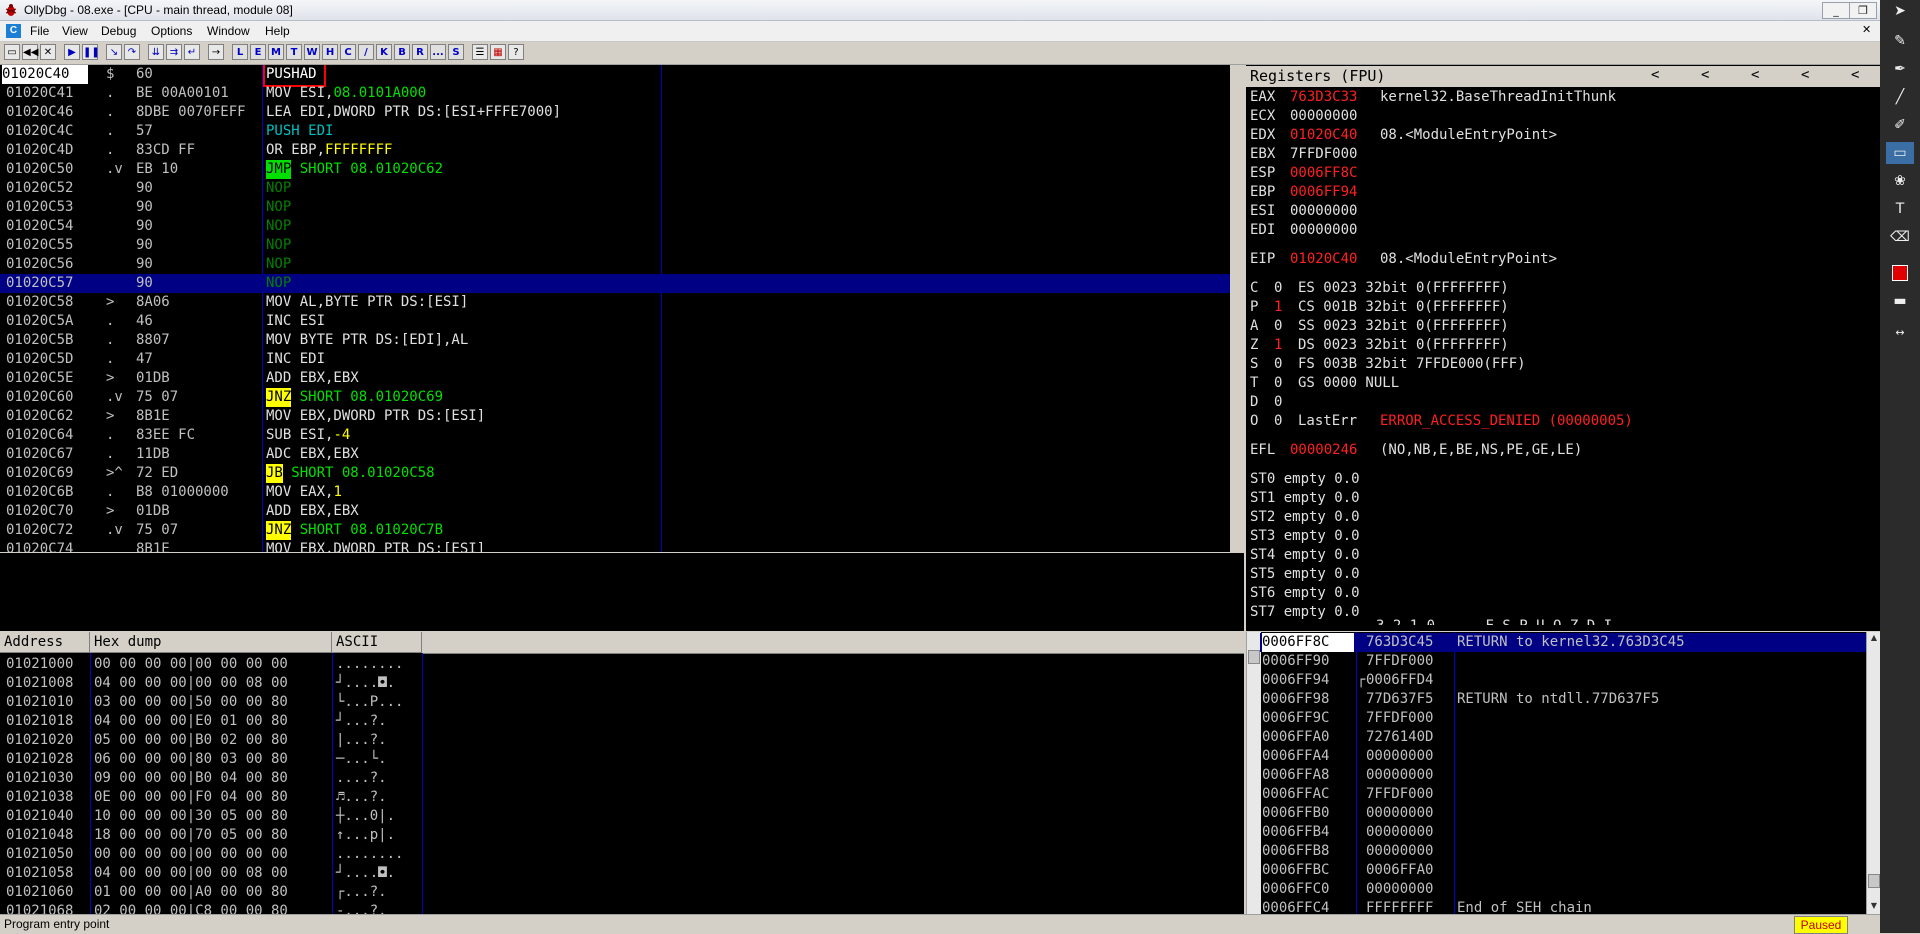 This screenshot has height=934, width=1920. What do you see at coordinates (1900, 209) in the screenshot?
I see `text-icon: T` at bounding box center [1900, 209].